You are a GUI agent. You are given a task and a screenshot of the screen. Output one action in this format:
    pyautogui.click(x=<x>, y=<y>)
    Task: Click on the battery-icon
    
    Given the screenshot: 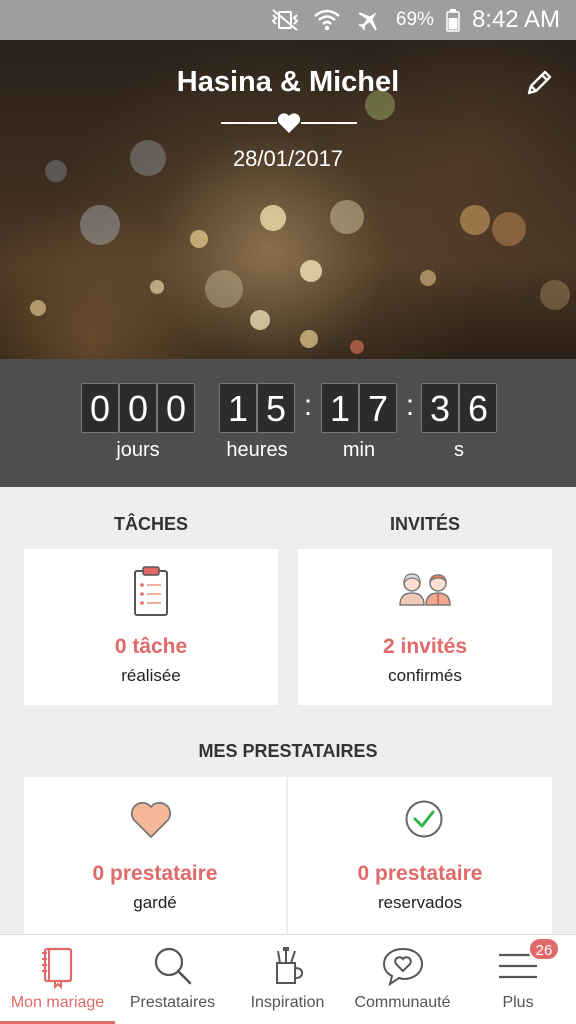 What is the action you would take?
    pyautogui.click(x=453, y=20)
    